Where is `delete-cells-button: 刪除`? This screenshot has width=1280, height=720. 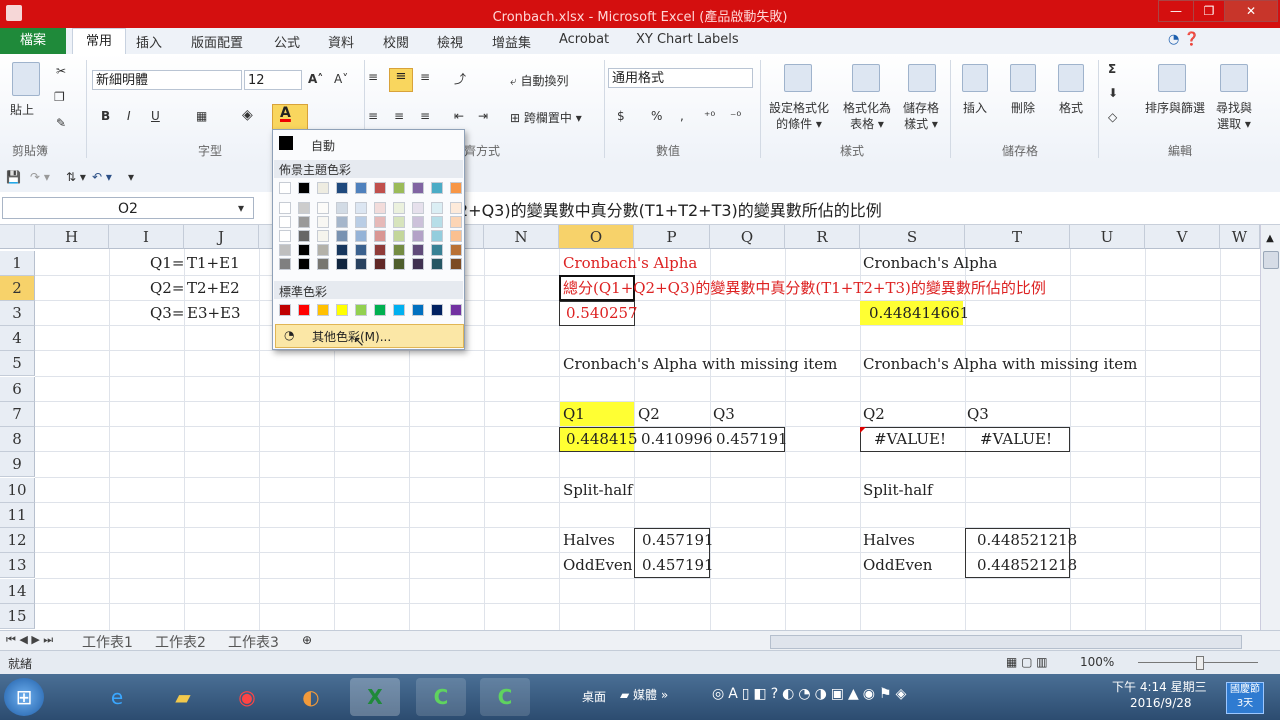
delete-cells-button: 刪除 is located at coordinates (1023, 108).